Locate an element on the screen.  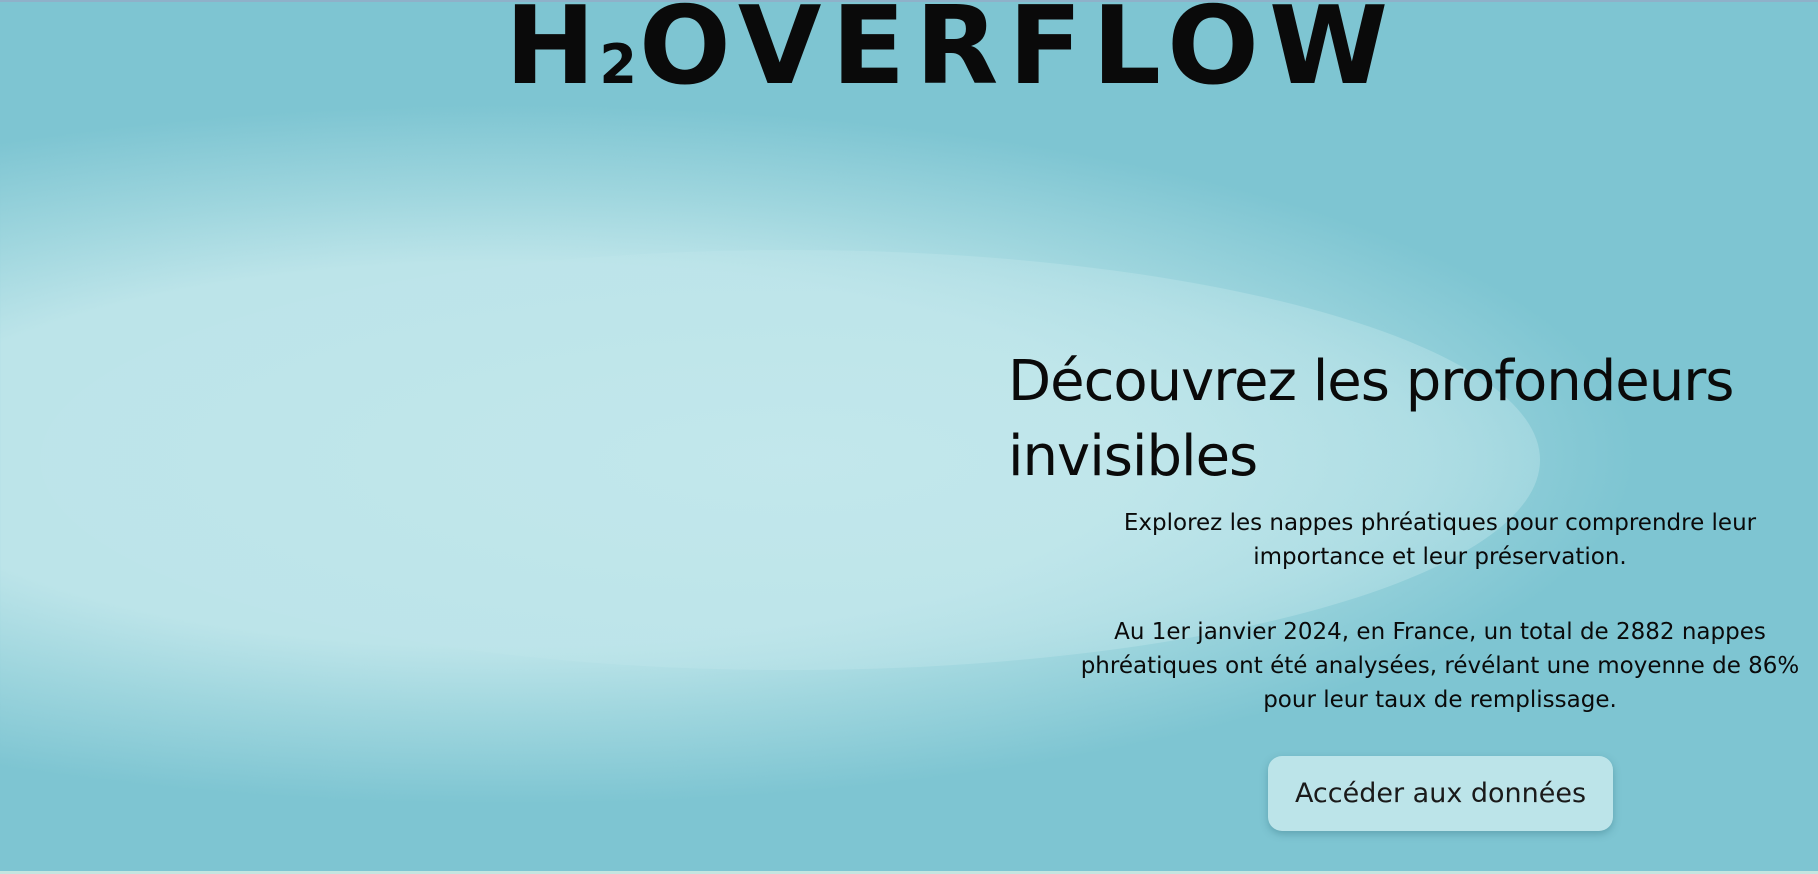
logo-subscript: 2 is located at coordinates (618, 64).